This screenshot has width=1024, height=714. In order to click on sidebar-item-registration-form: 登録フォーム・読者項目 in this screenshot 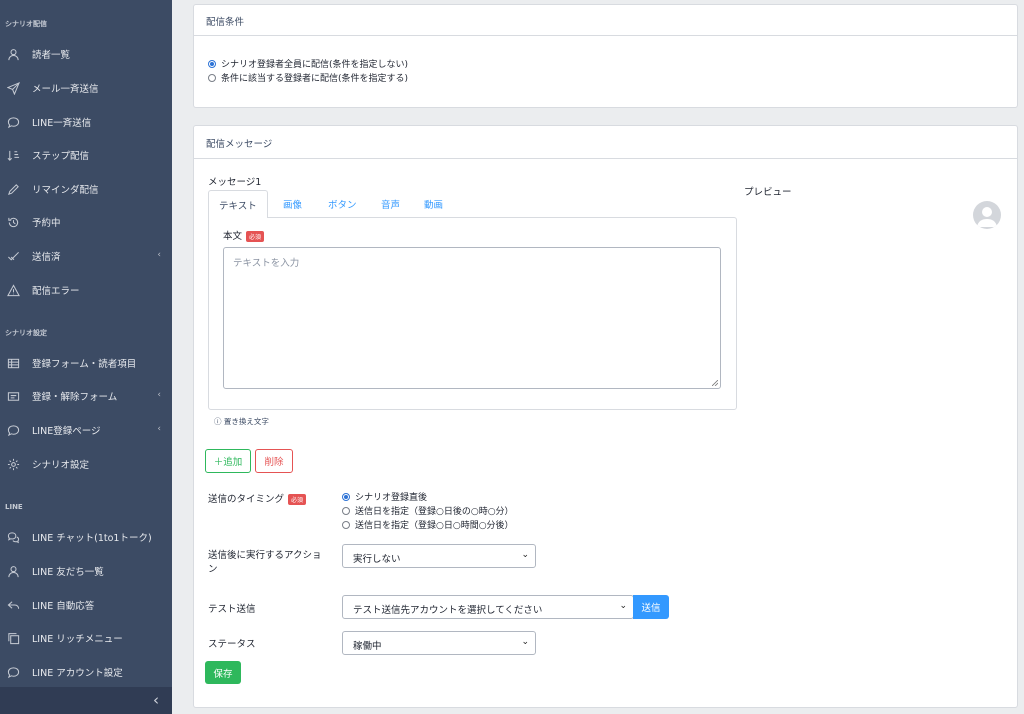, I will do `click(86, 363)`.